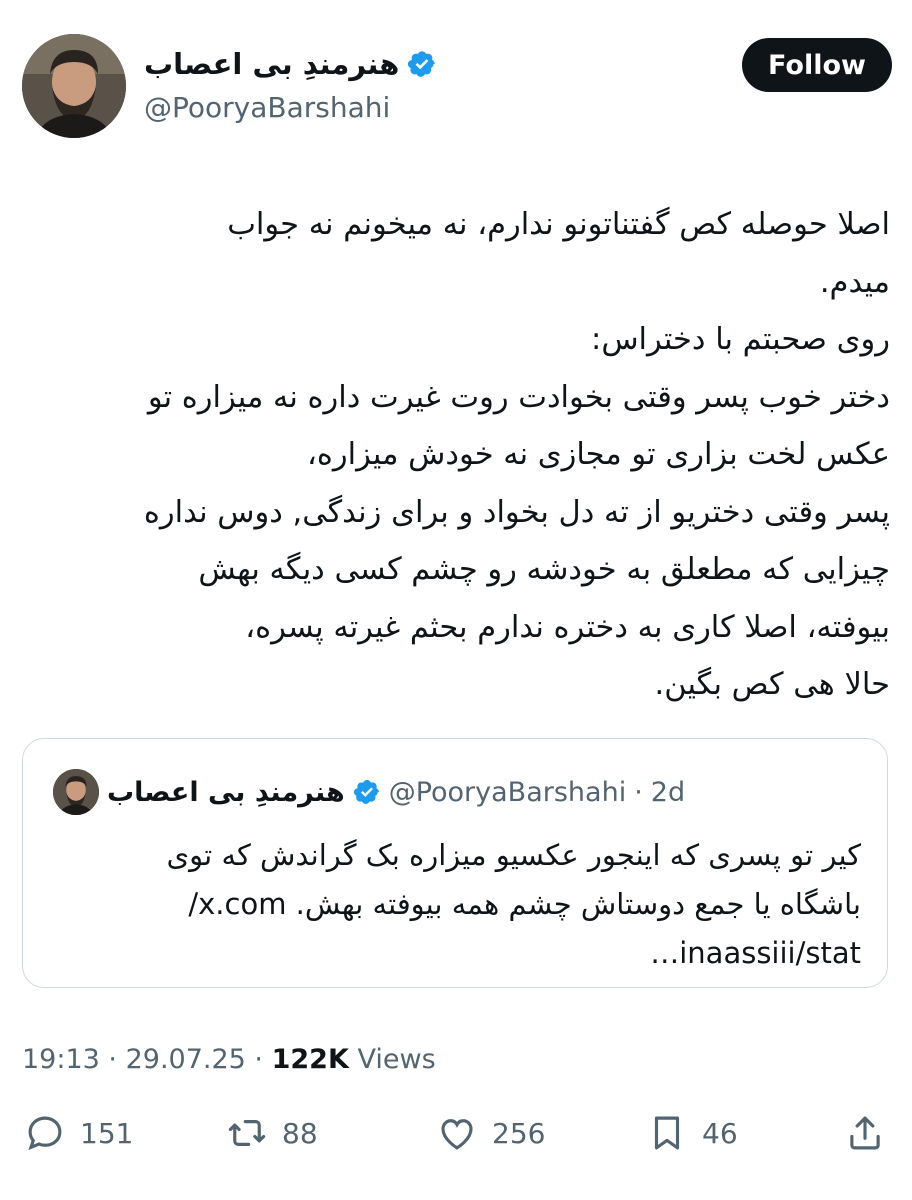  I want to click on share-icon, so click(865, 1133).